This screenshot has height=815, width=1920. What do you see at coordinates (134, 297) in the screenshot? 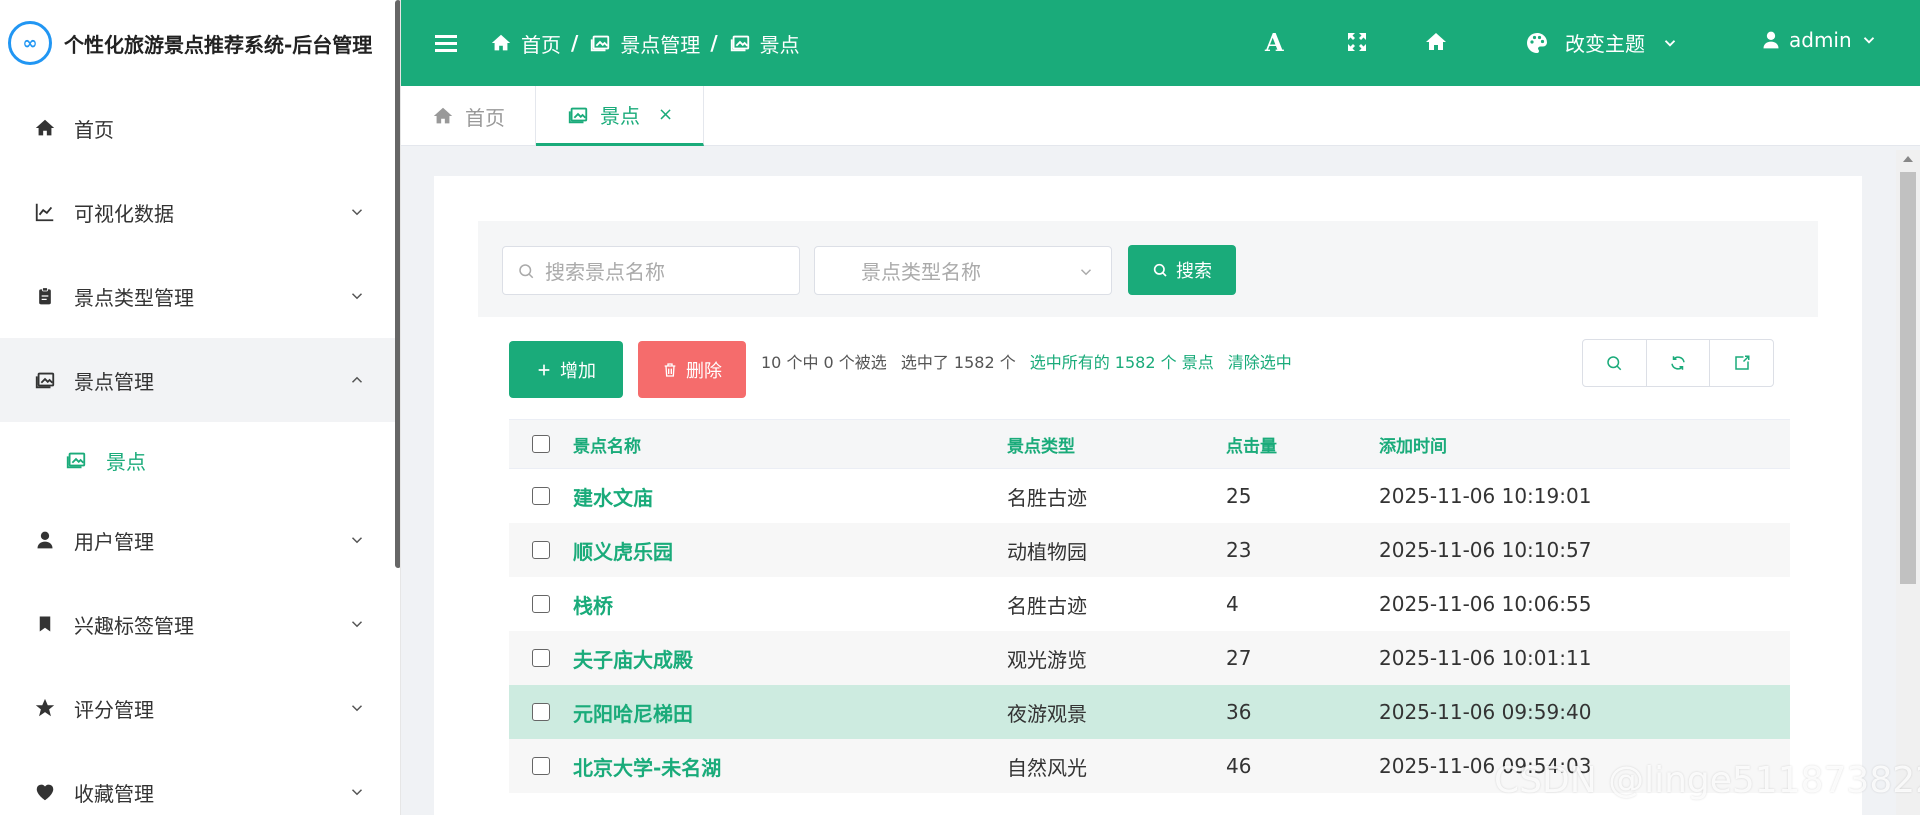
I see `sidebar-item-label: 景点类型管理` at bounding box center [134, 297].